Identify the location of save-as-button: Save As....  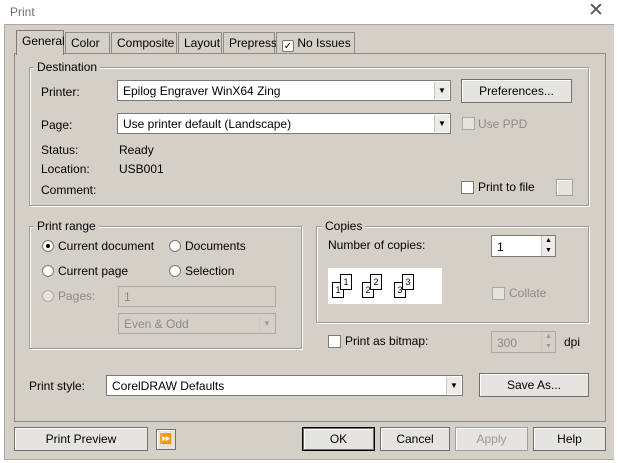
(534, 385).